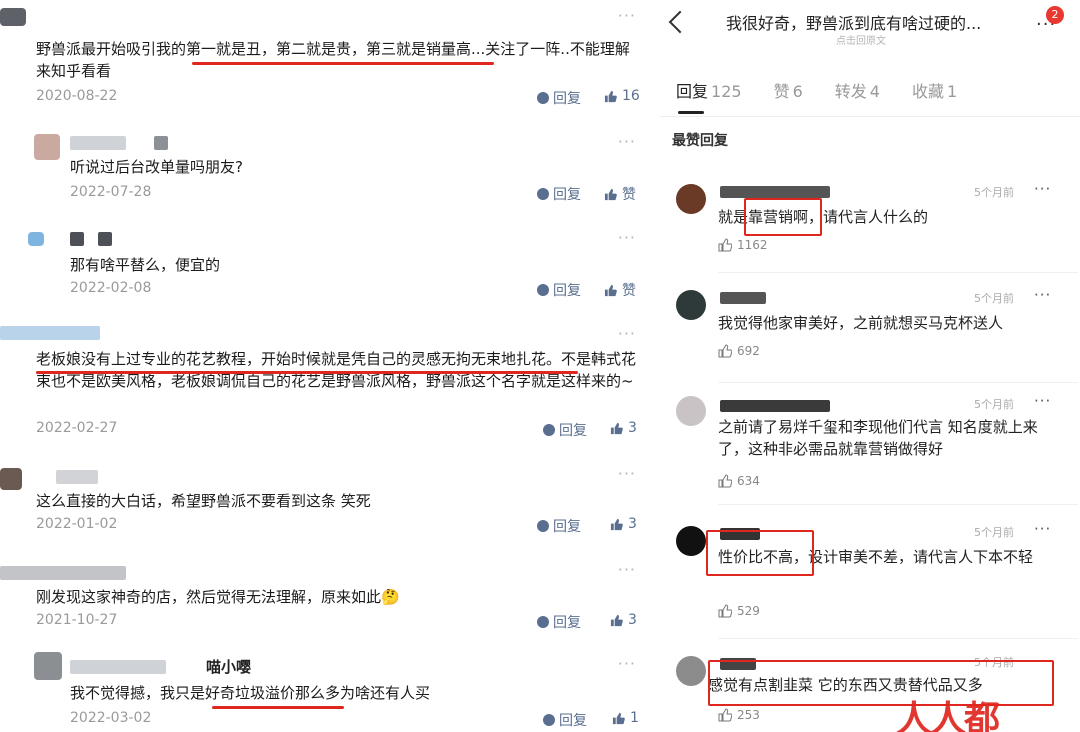 This screenshot has width=1080, height=732. I want to click on reply-text: 之前请了易烊千玺和李现他们代言 知名度就上来了，这种非必需品就靠营销做得好, so click(878, 438).